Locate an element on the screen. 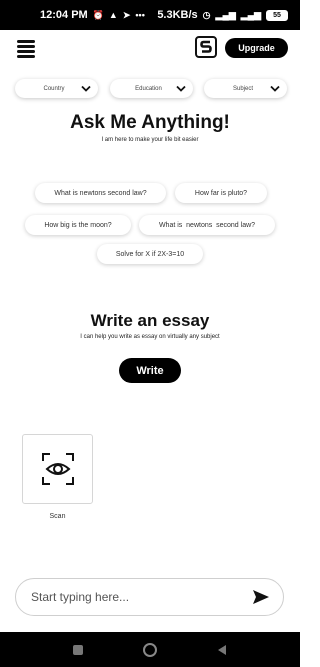 The height and width of the screenshot is (667, 320). status-bar: 12:04 PM ⏰ ▲ ➤ ••• 5.3KB/s ◷ ▂▄▆ ▂▄▆ 55 is located at coordinates (150, 15).